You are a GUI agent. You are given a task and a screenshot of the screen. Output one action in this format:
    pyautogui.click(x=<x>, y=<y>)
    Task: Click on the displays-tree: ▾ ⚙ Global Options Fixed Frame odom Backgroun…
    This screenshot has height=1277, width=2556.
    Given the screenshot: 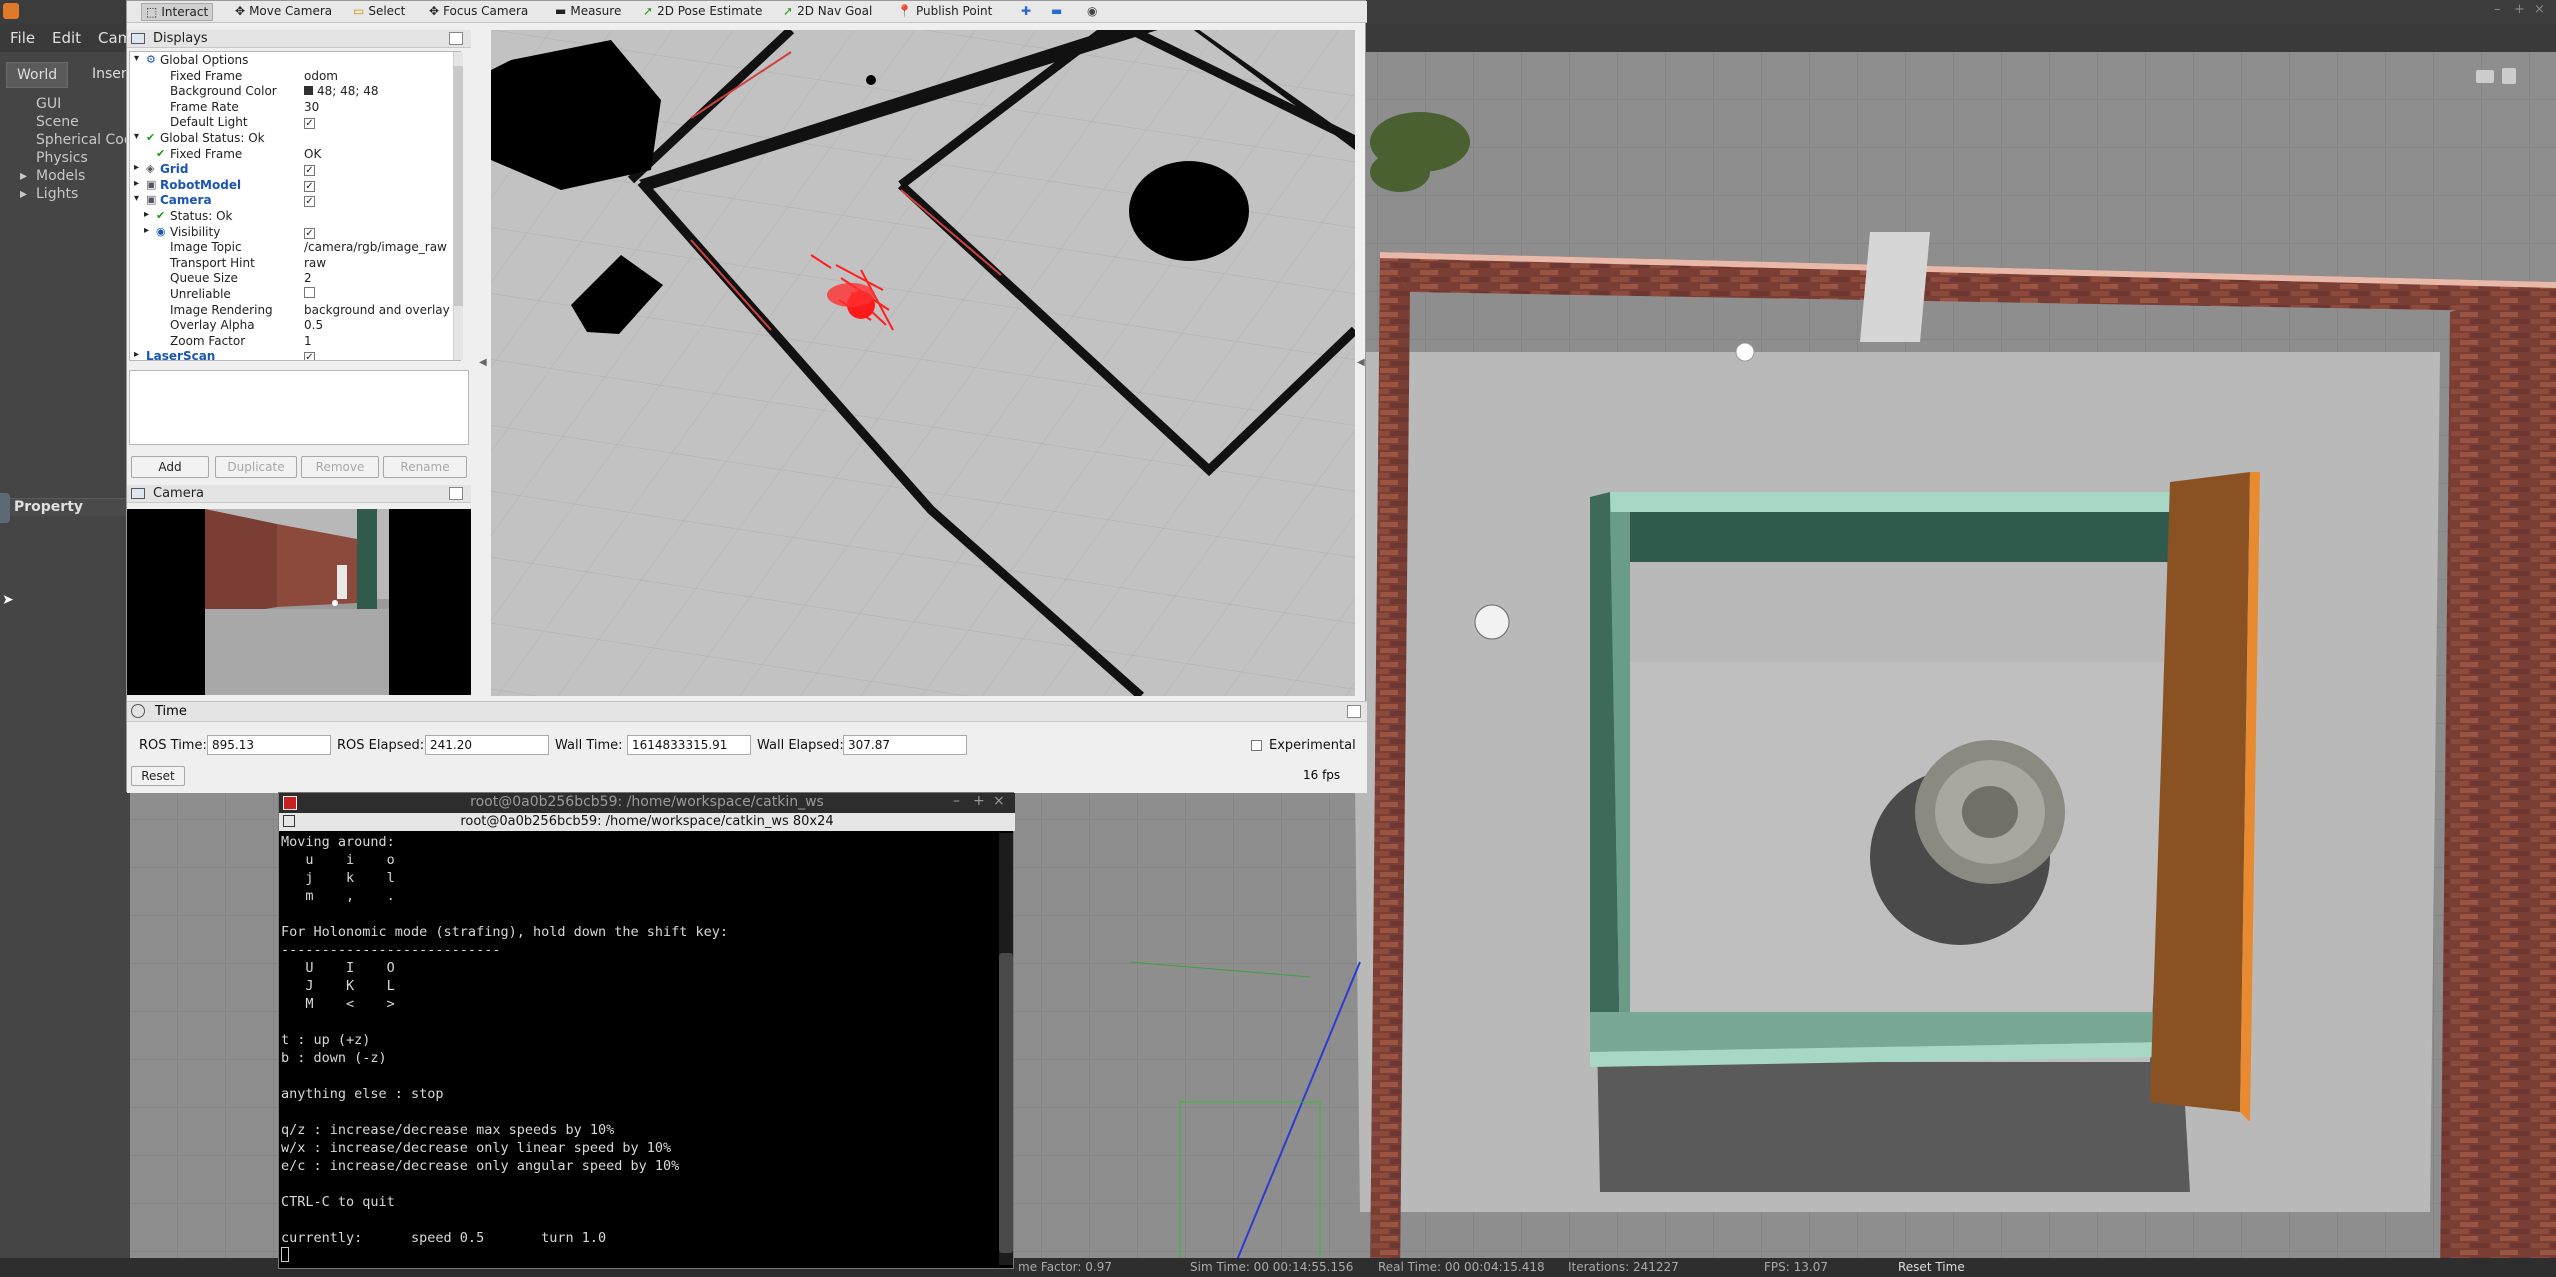 What is the action you would take?
    pyautogui.click(x=295, y=206)
    